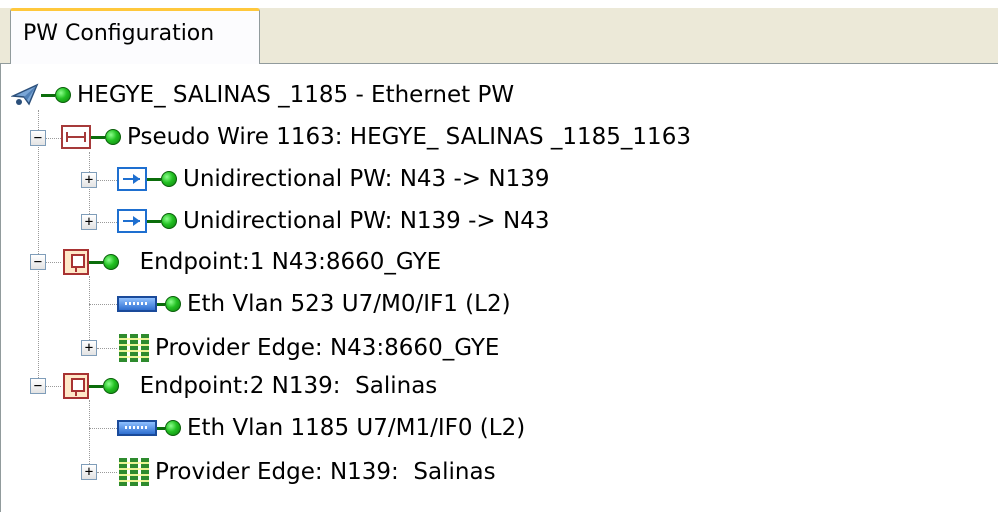  I want to click on tree-node-label: Endpoint:2 N139: Salinas, so click(281, 386).